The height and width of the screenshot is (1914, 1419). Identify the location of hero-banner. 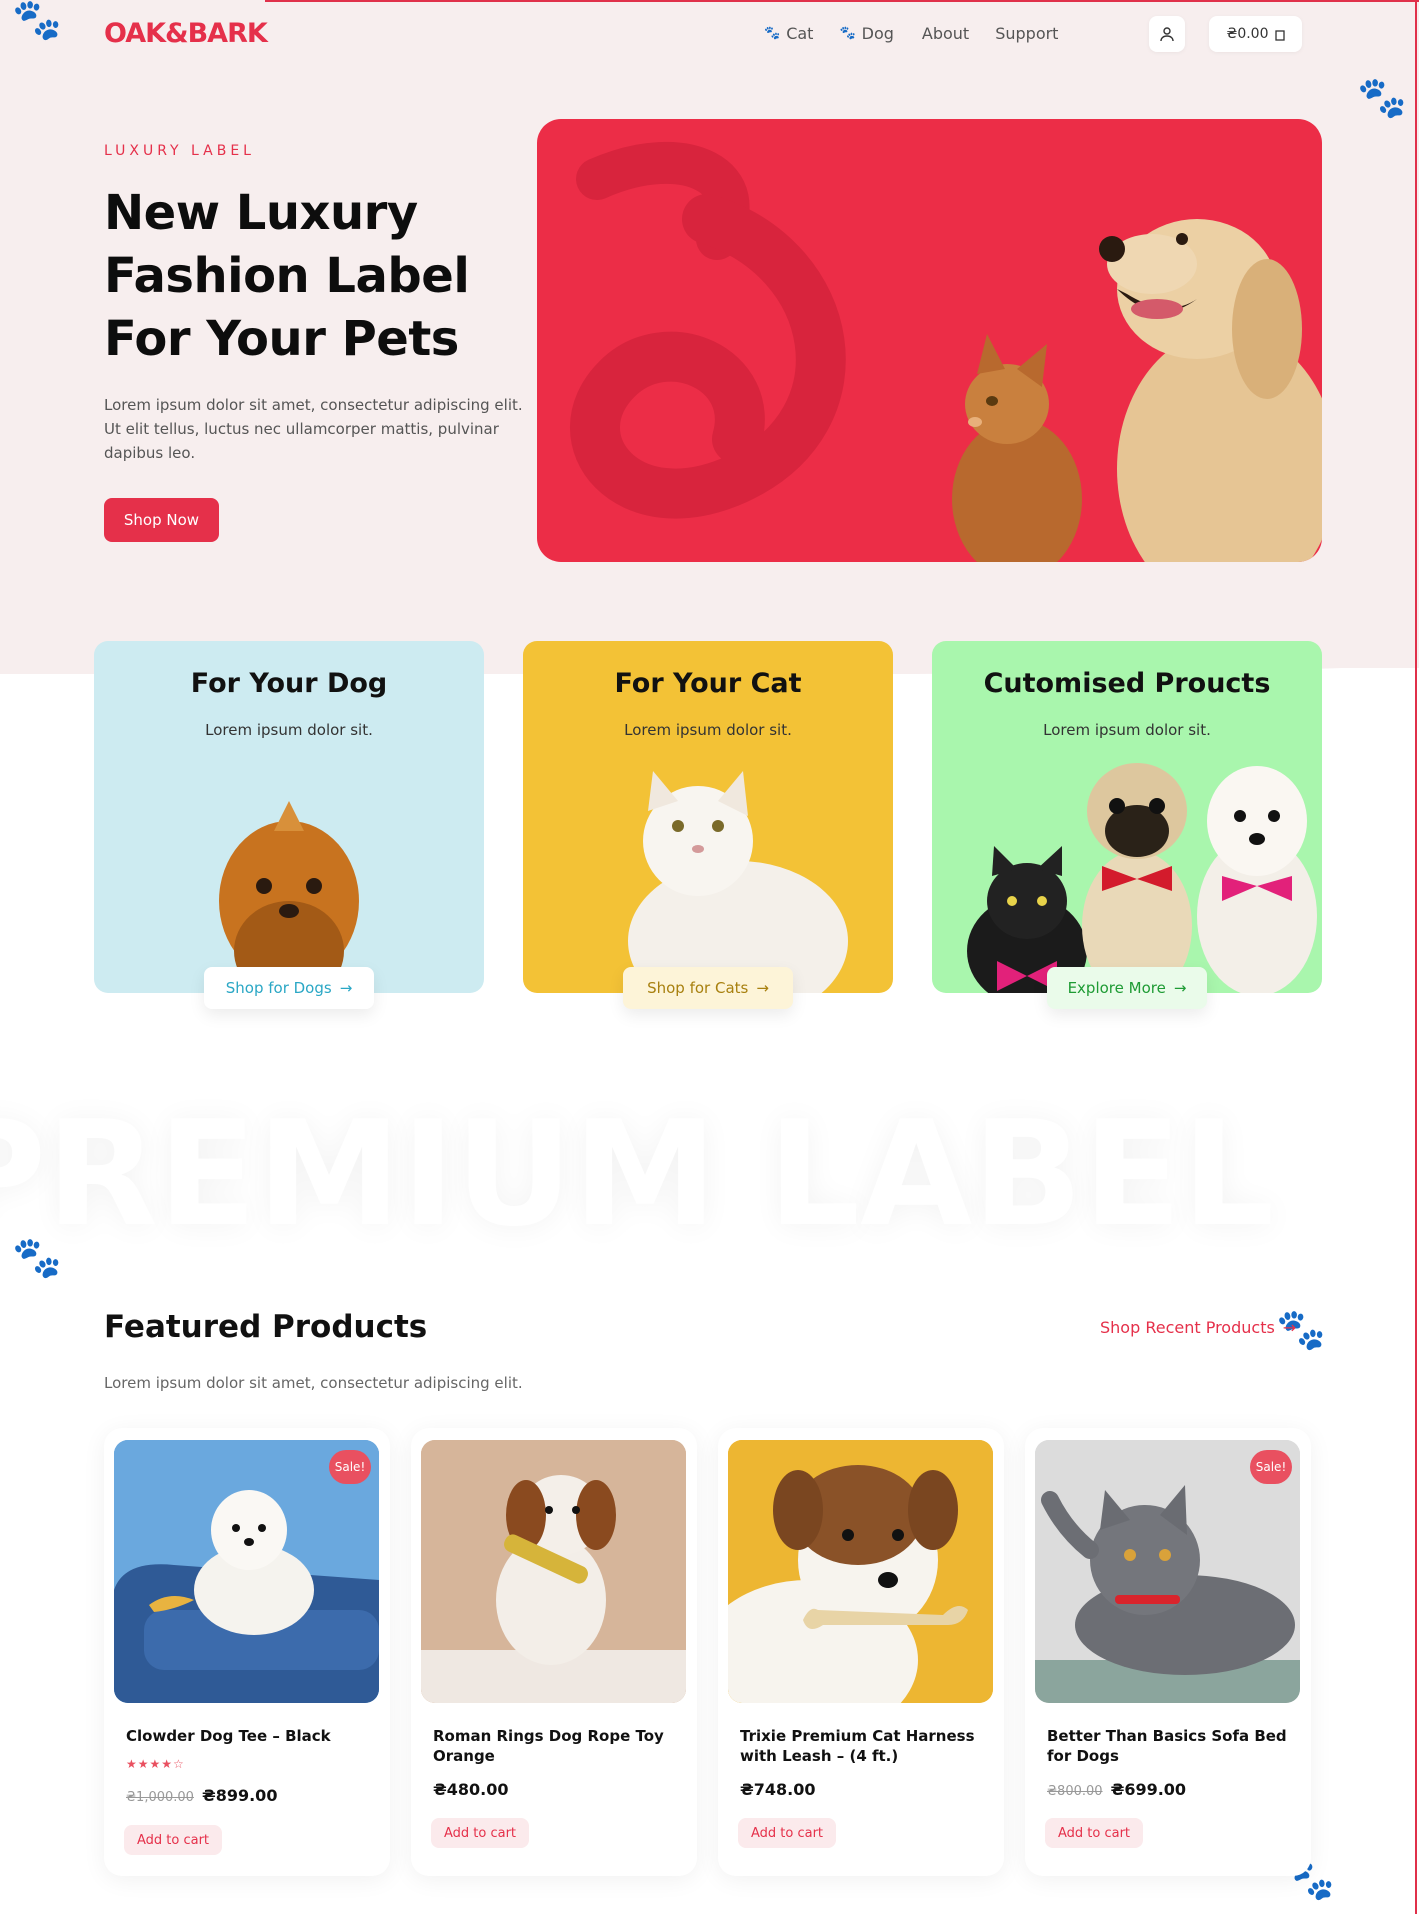
(929, 340).